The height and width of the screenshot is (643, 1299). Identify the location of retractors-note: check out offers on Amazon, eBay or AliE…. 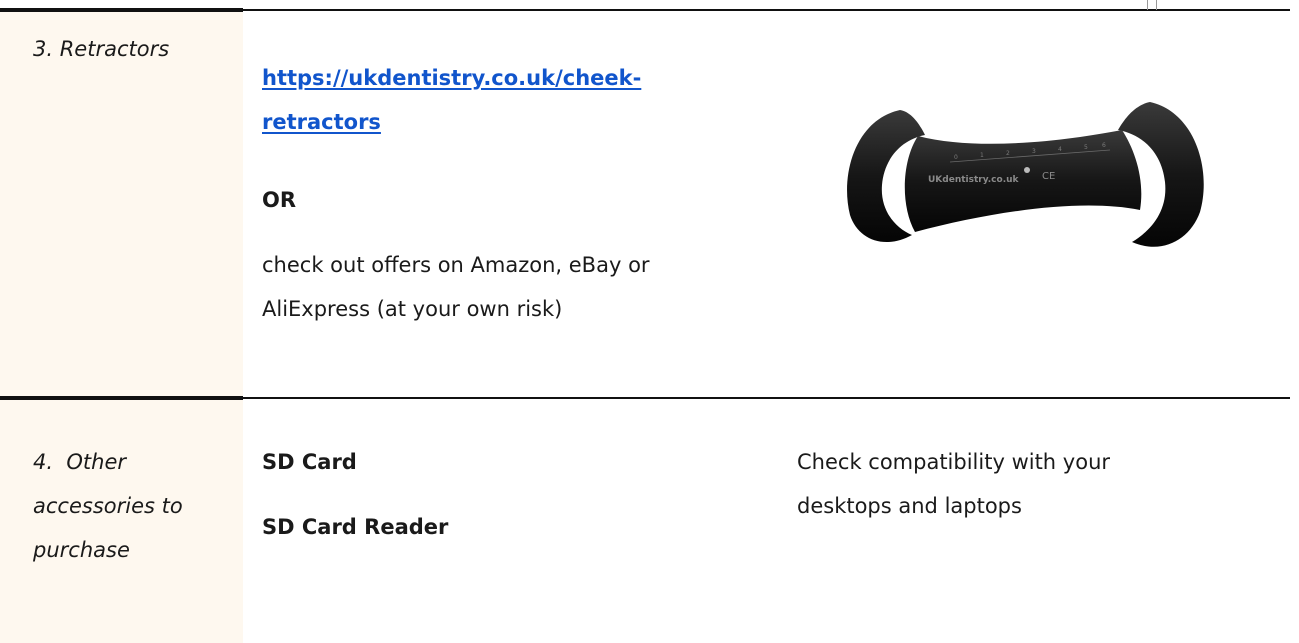
(456, 287).